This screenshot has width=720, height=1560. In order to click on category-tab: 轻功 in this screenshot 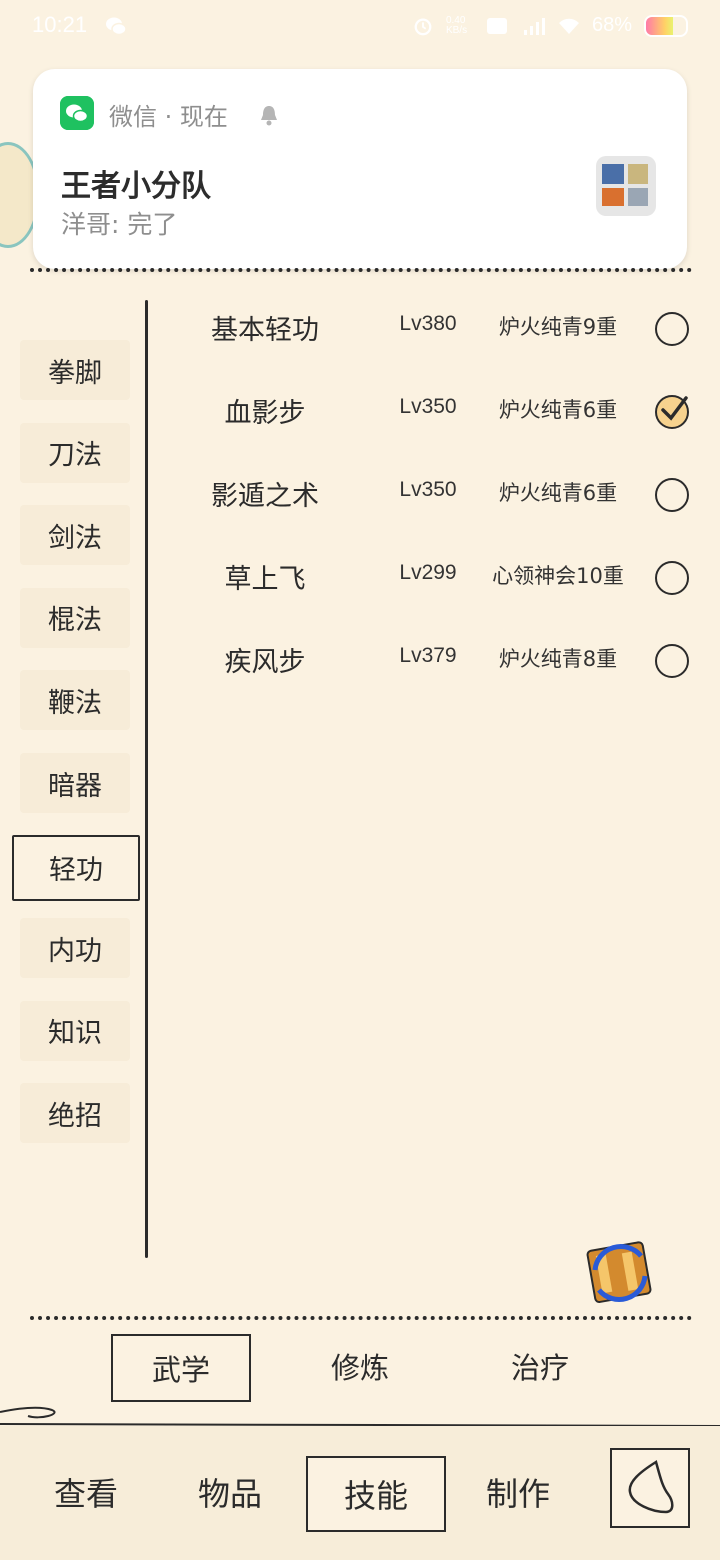, I will do `click(76, 867)`.